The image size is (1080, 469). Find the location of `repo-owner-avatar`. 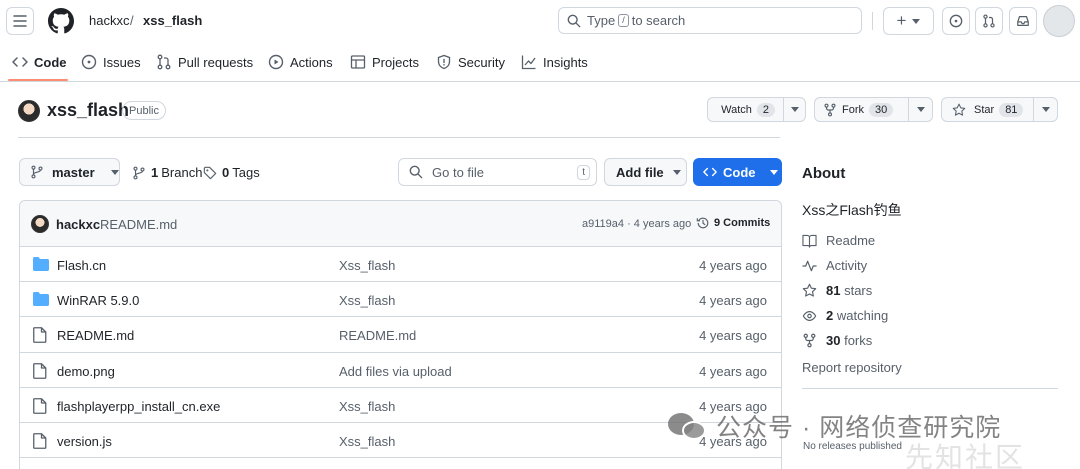

repo-owner-avatar is located at coordinates (29, 111).